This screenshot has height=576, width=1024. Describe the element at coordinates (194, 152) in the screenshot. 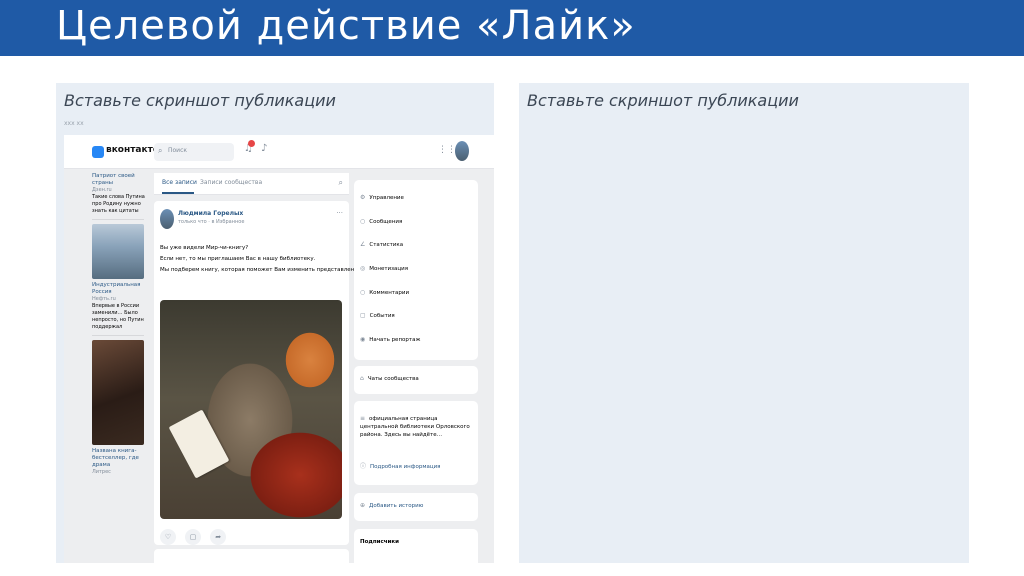

I see `search-input: ⌕ Поиск` at that location.